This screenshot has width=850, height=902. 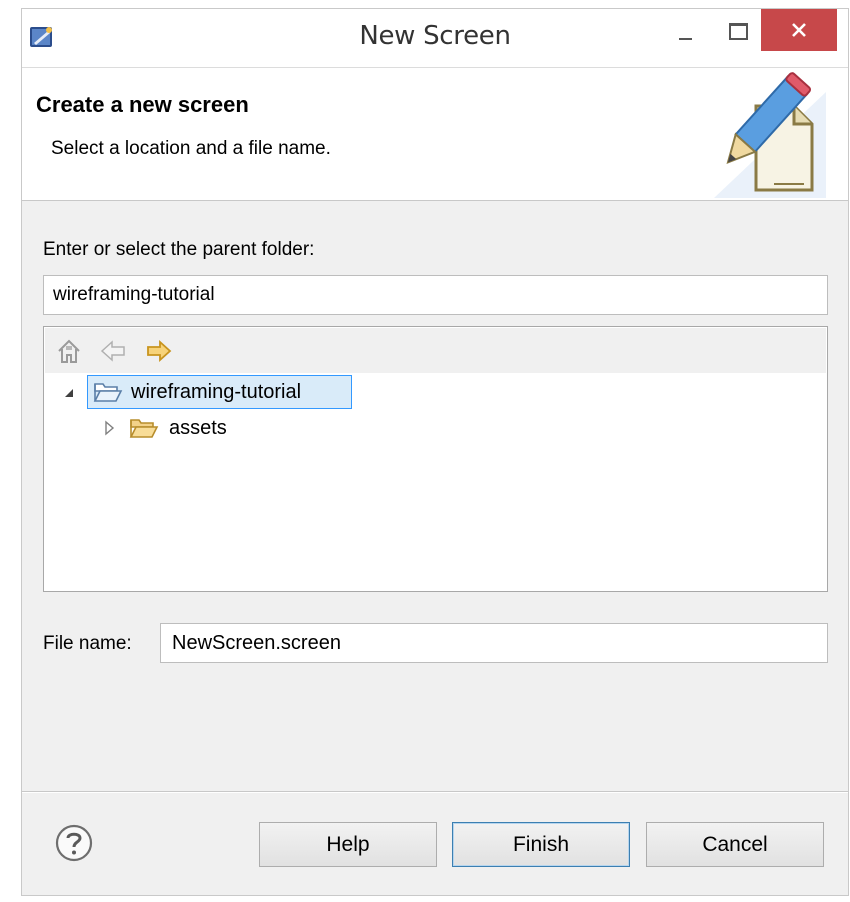 What do you see at coordinates (435, 350) in the screenshot?
I see `tree-toolbar` at bounding box center [435, 350].